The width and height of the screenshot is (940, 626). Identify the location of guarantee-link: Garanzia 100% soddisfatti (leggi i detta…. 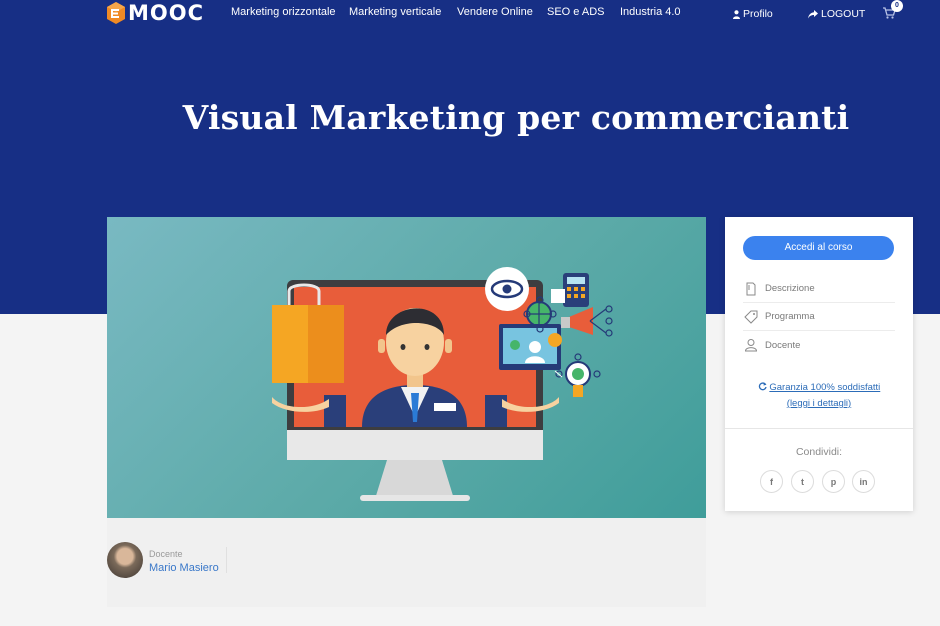
(819, 396).